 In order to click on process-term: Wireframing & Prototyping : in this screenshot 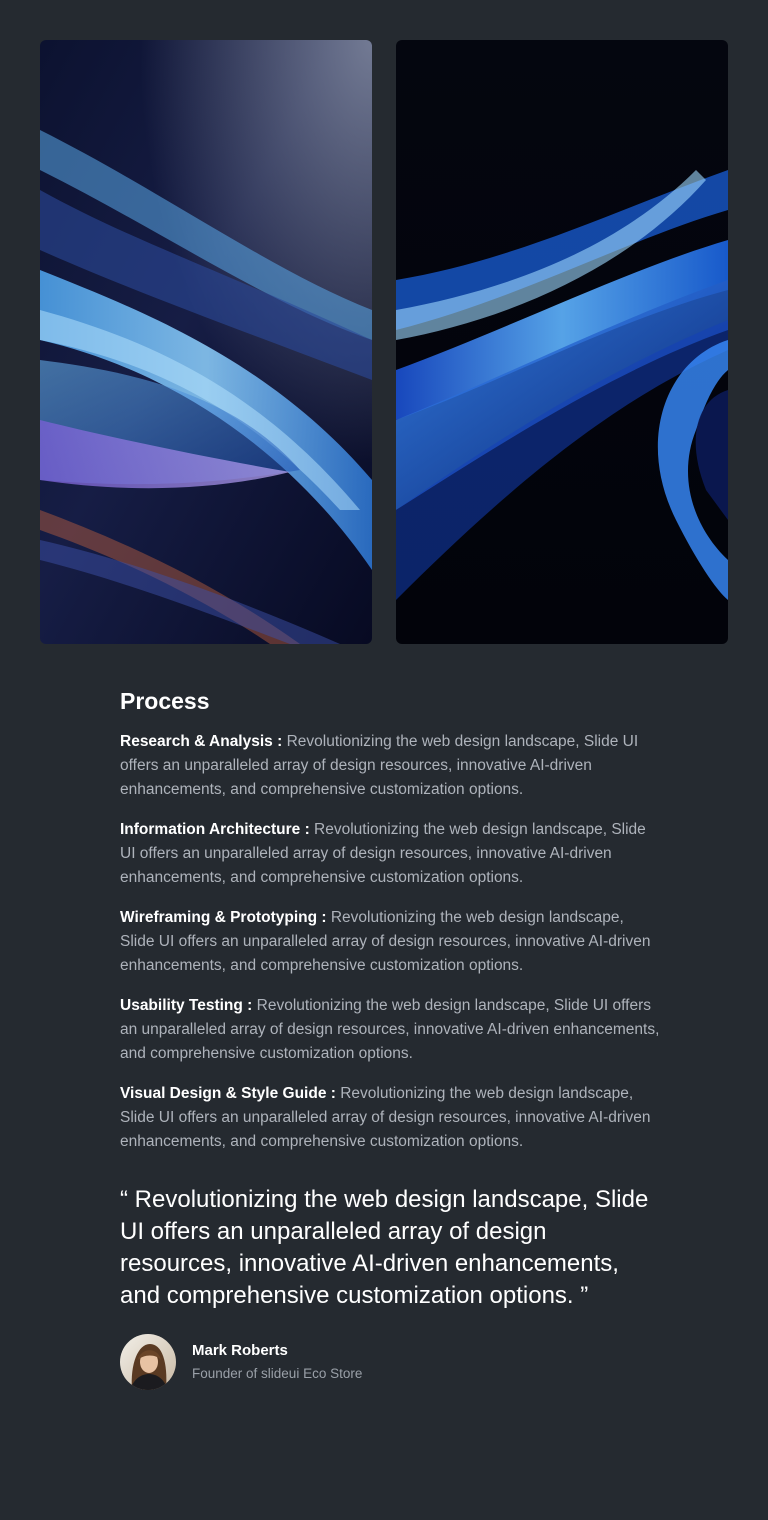, I will do `click(223, 917)`.